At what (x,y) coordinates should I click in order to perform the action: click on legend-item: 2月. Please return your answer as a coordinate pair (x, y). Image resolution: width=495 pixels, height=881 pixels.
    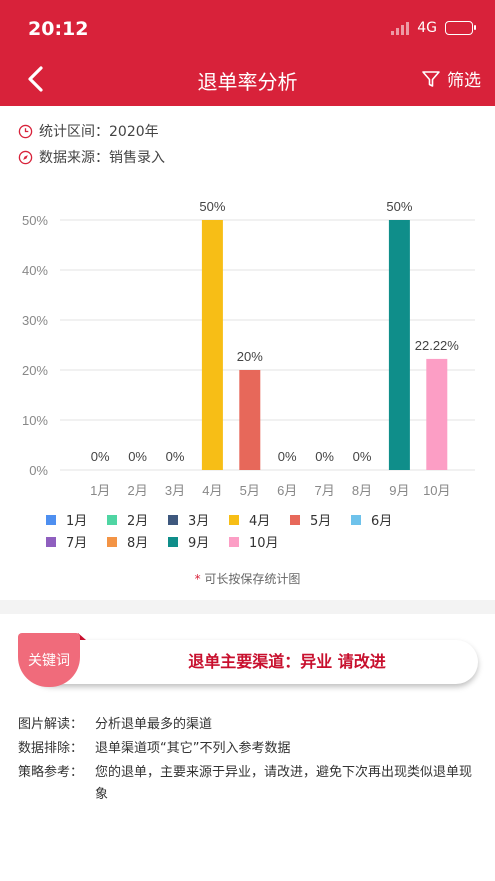
    Looking at the image, I should click on (127, 519).